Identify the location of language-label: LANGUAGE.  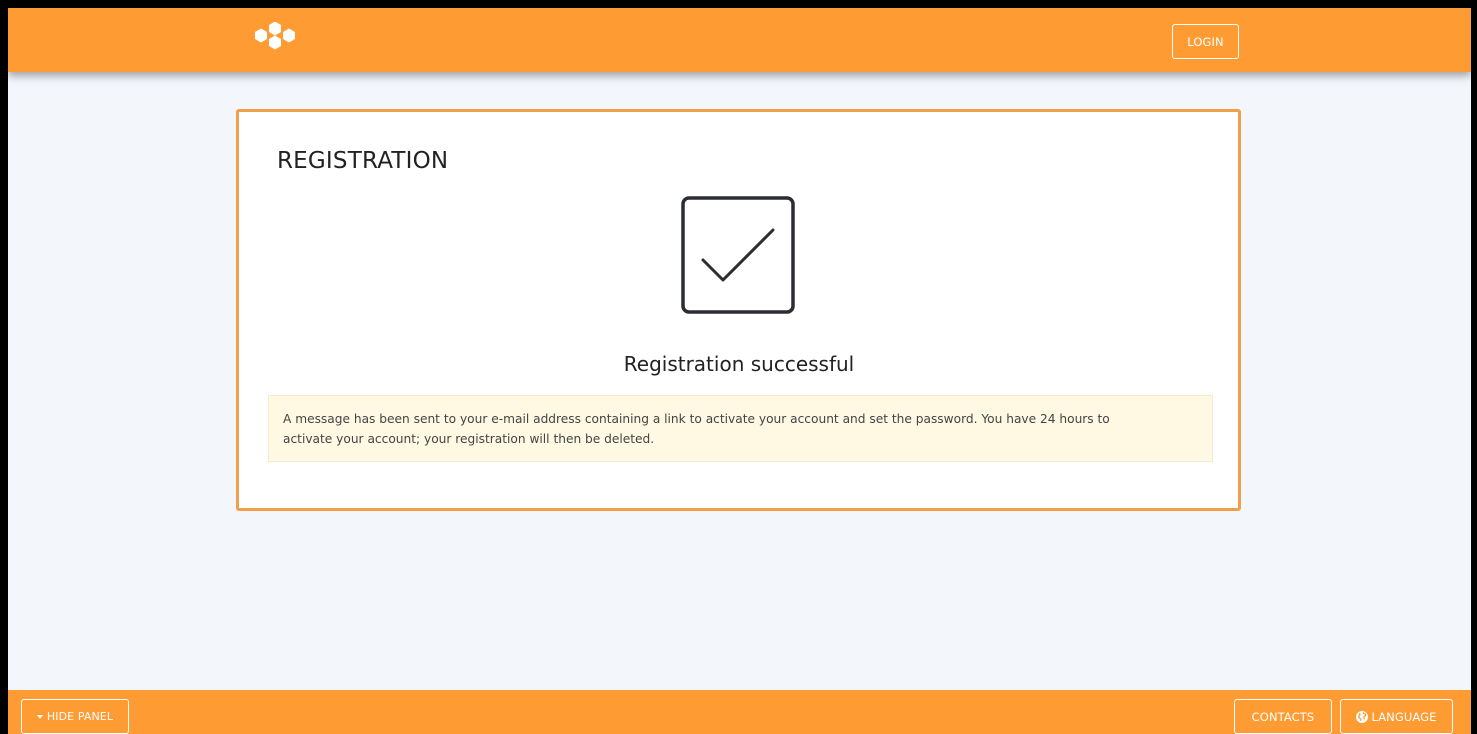
(1404, 716).